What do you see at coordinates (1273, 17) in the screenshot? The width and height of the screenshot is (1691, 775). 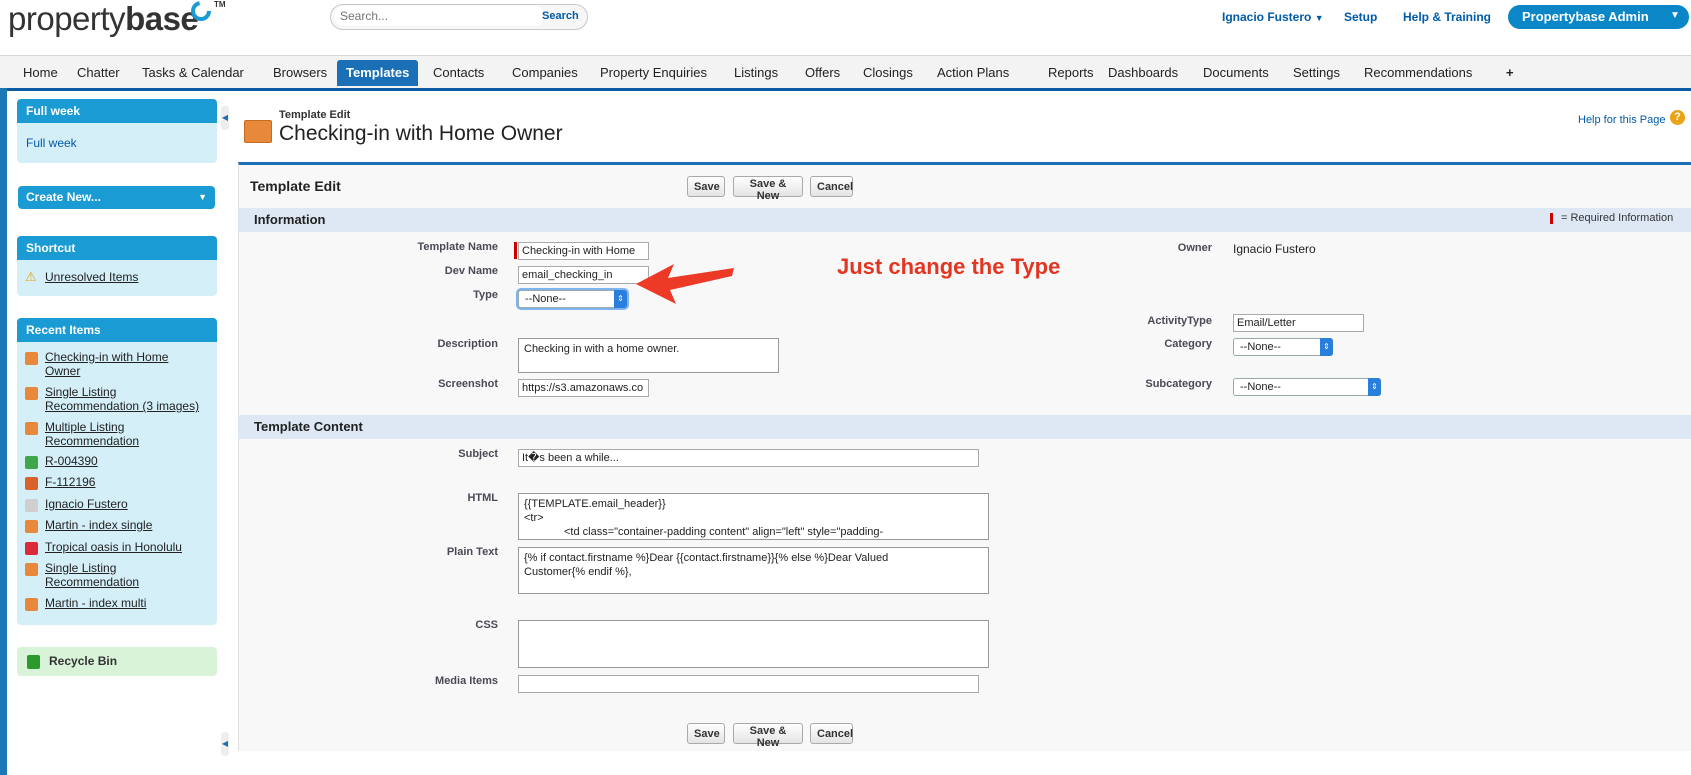 I see `user-menu: Ignacio Fustero ▼` at bounding box center [1273, 17].